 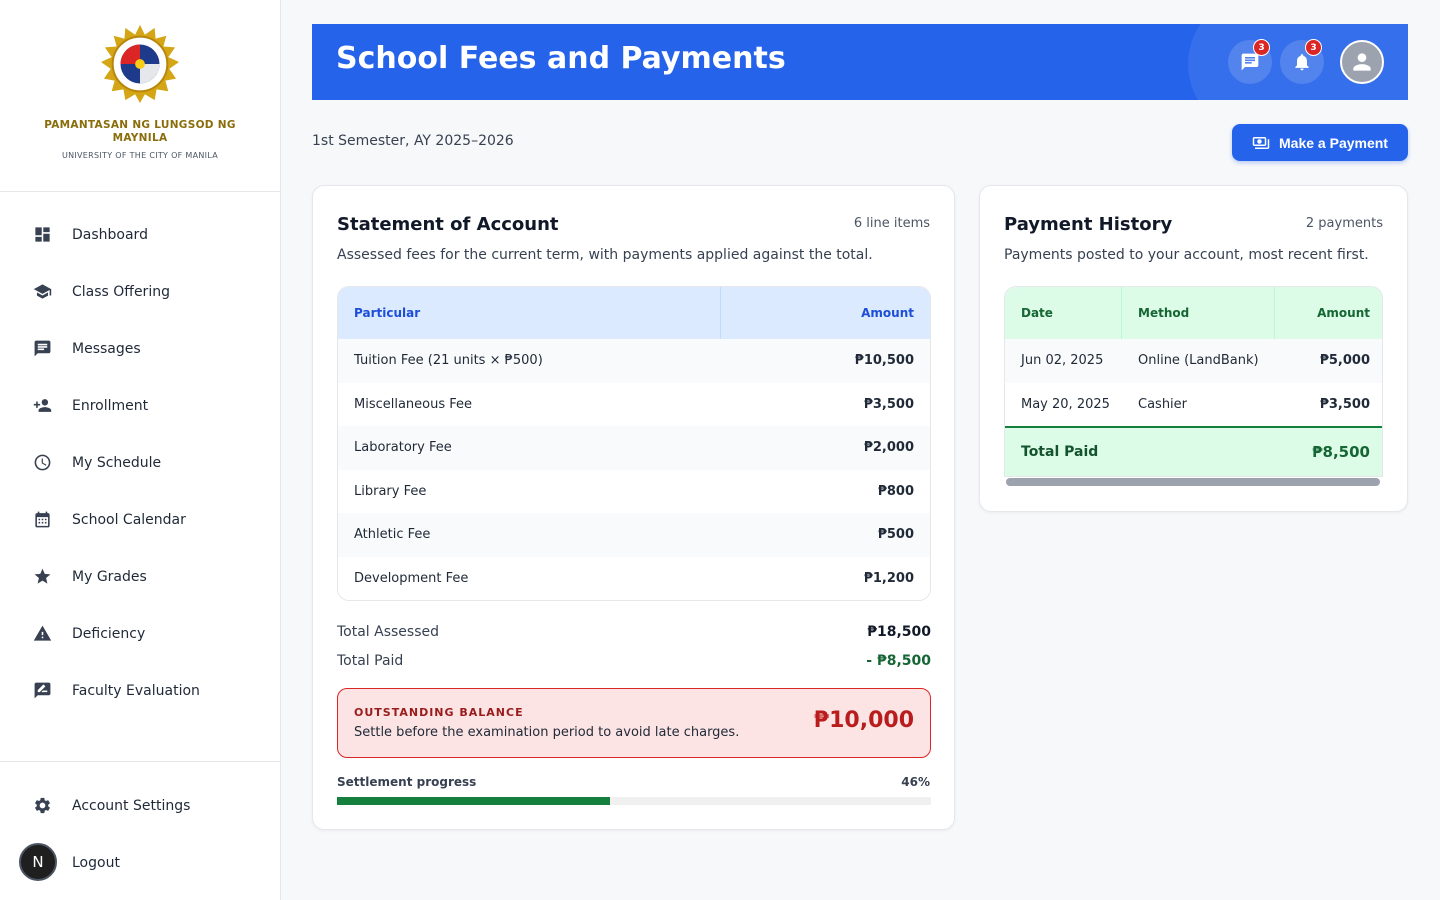 What do you see at coordinates (1193, 451) in the screenshot?
I see `history-total-row: Total Paid ₱8,500` at bounding box center [1193, 451].